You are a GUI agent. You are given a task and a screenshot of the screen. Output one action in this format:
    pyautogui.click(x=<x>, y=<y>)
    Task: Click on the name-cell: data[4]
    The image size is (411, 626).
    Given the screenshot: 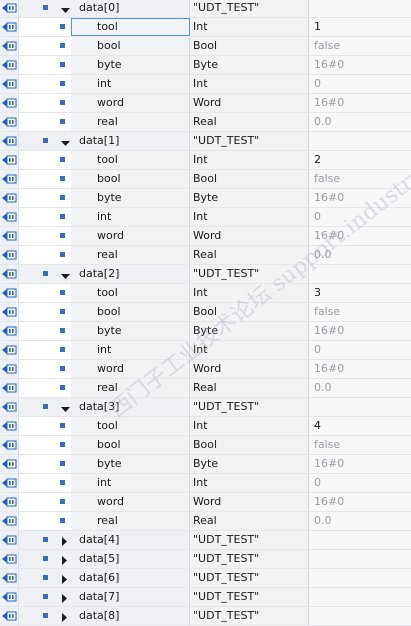 What is the action you would take?
    pyautogui.click(x=130, y=540)
    